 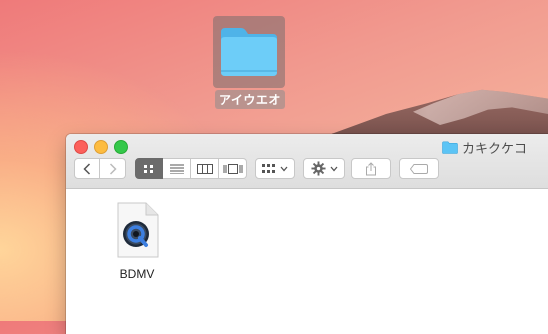 What do you see at coordinates (101, 147) in the screenshot?
I see `minimize-button` at bounding box center [101, 147].